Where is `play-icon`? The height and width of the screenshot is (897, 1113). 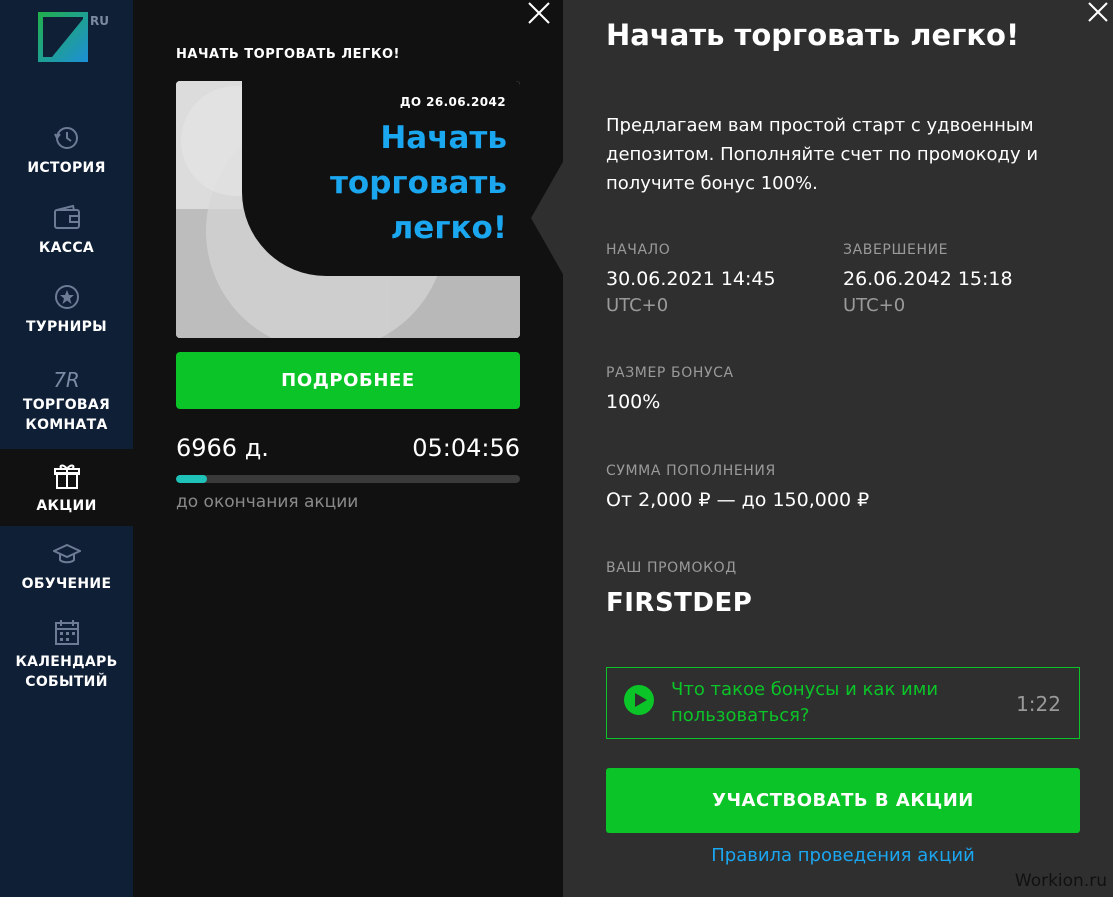 play-icon is located at coordinates (639, 700).